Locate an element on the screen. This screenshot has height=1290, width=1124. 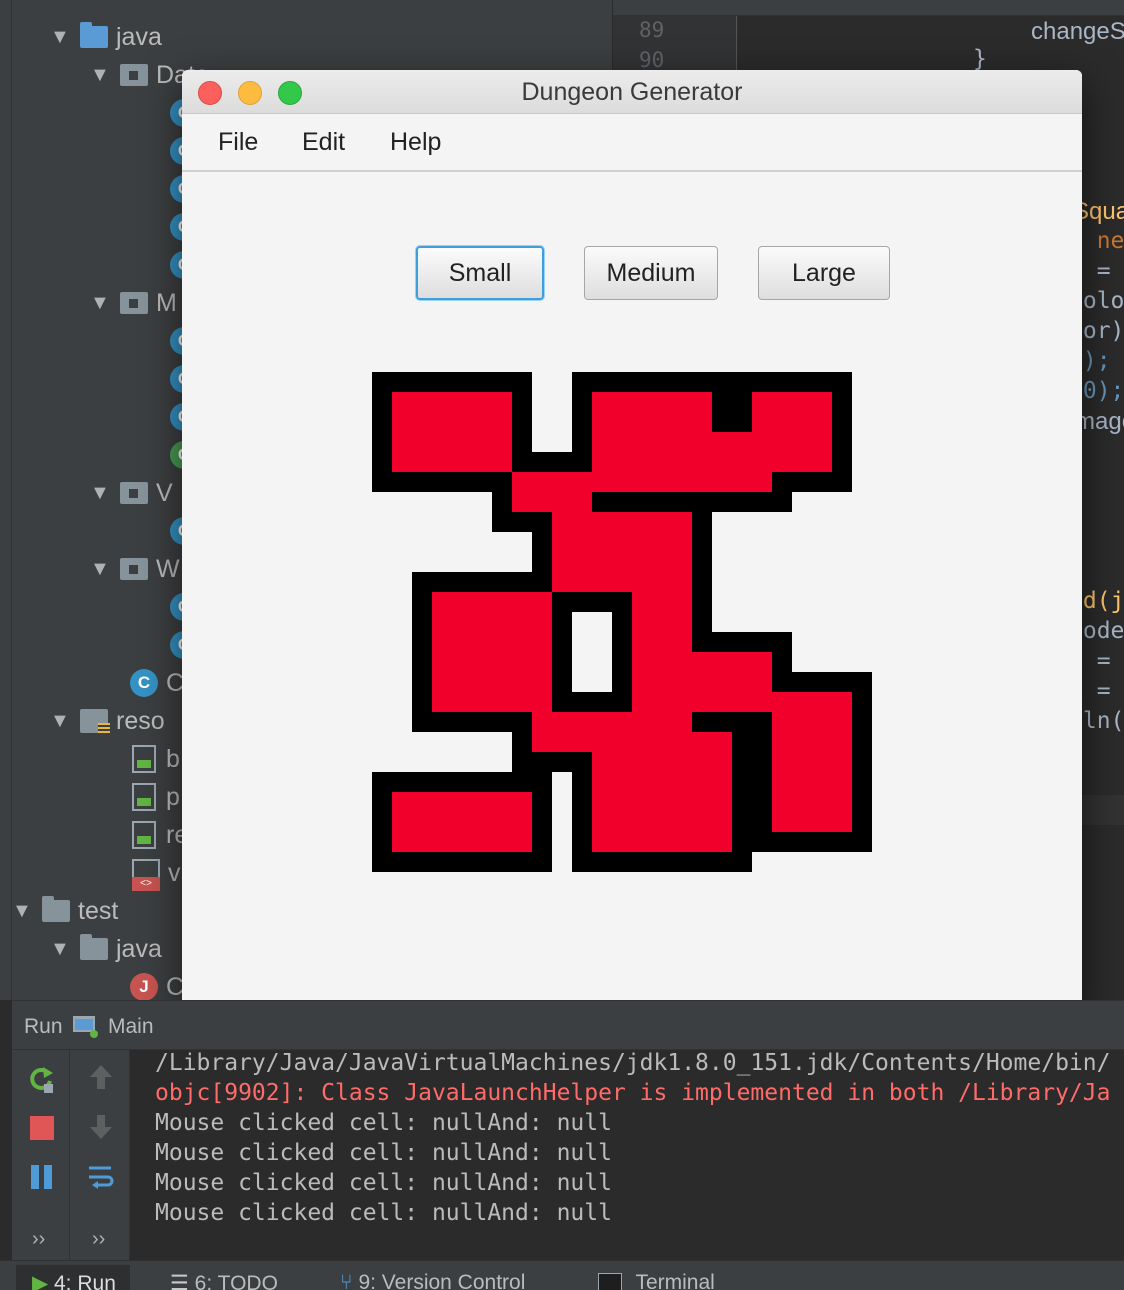
tree-label: reso is located at coordinates (140, 720).